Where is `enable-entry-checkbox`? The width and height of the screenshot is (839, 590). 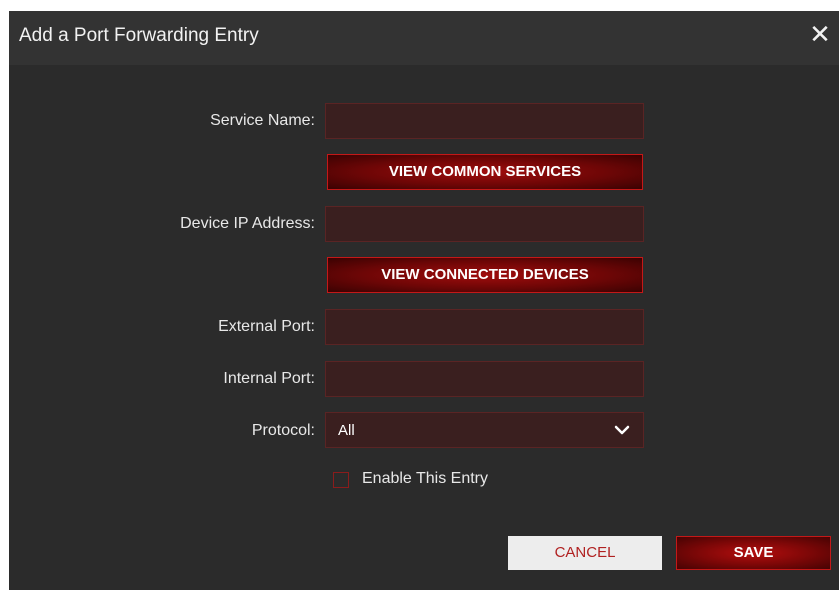
enable-entry-checkbox is located at coordinates (341, 480).